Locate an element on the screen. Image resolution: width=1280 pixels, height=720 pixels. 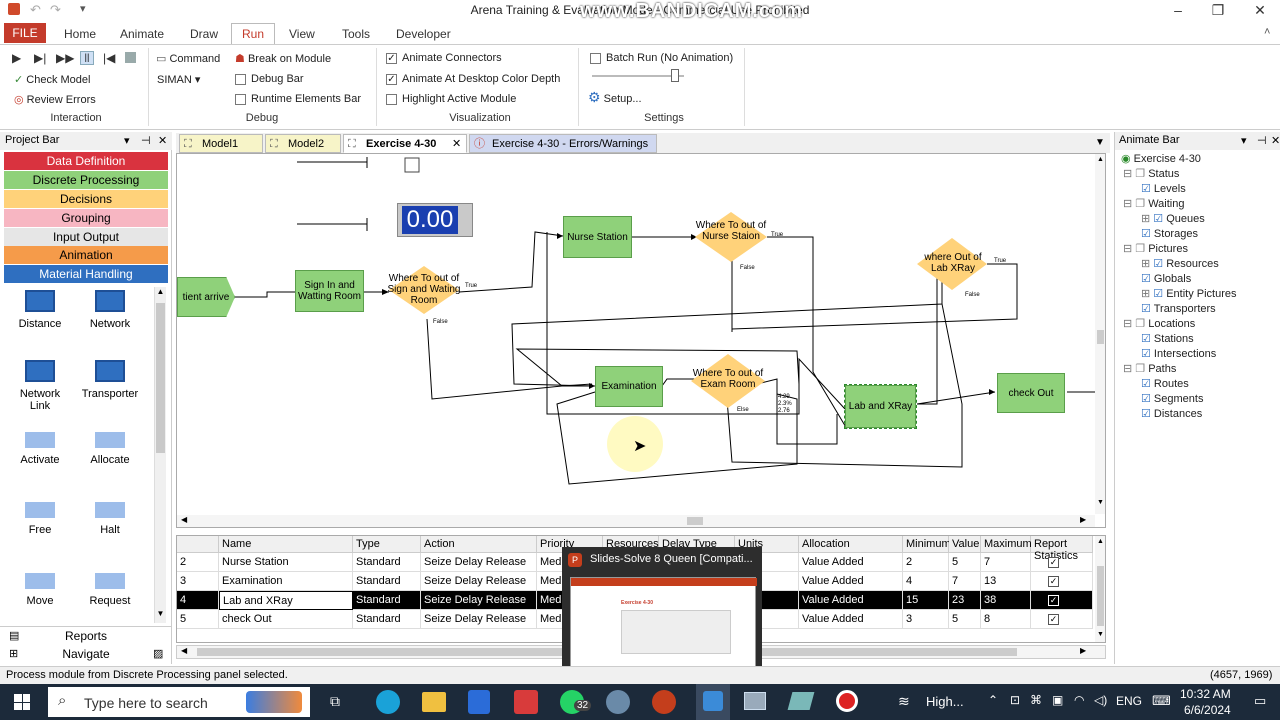
pin-icon: ⊣ is located at coordinates (1262, 140).